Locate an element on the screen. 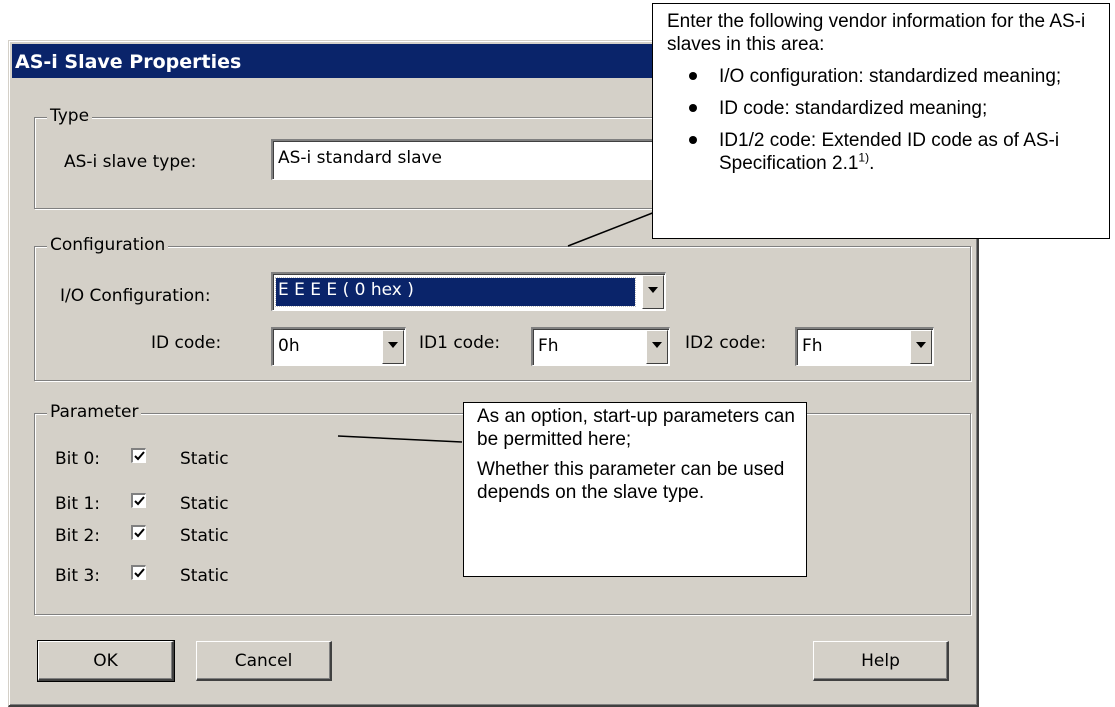 Image resolution: width=1115 pixels, height=707 pixels. vendor-info-bullet: I/O configuration: standardized meaning; is located at coordinates (882, 76).